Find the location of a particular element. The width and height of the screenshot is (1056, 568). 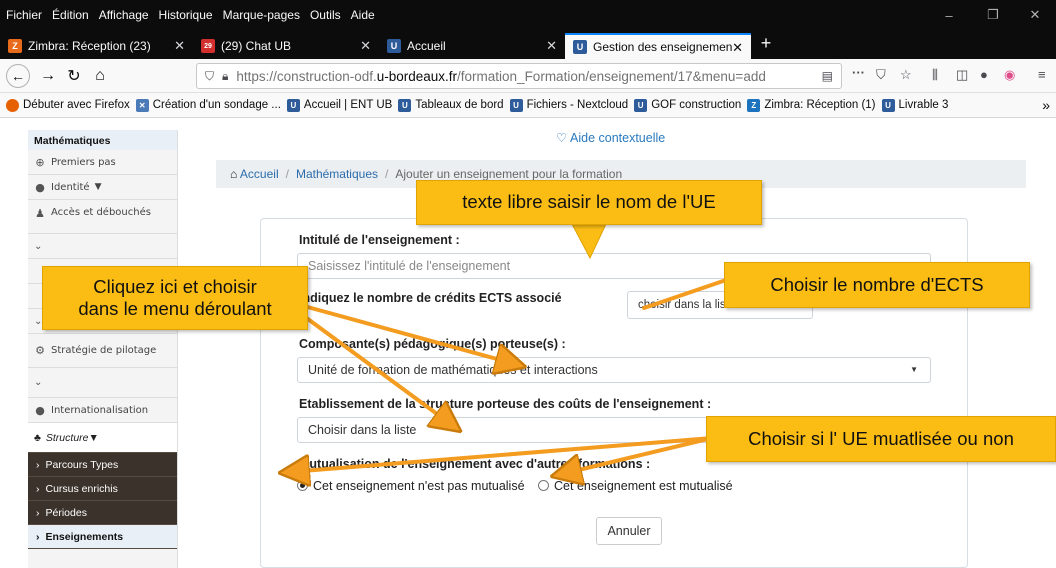

tab-label: Gestion des enseignemen is located at coordinates (663, 47).